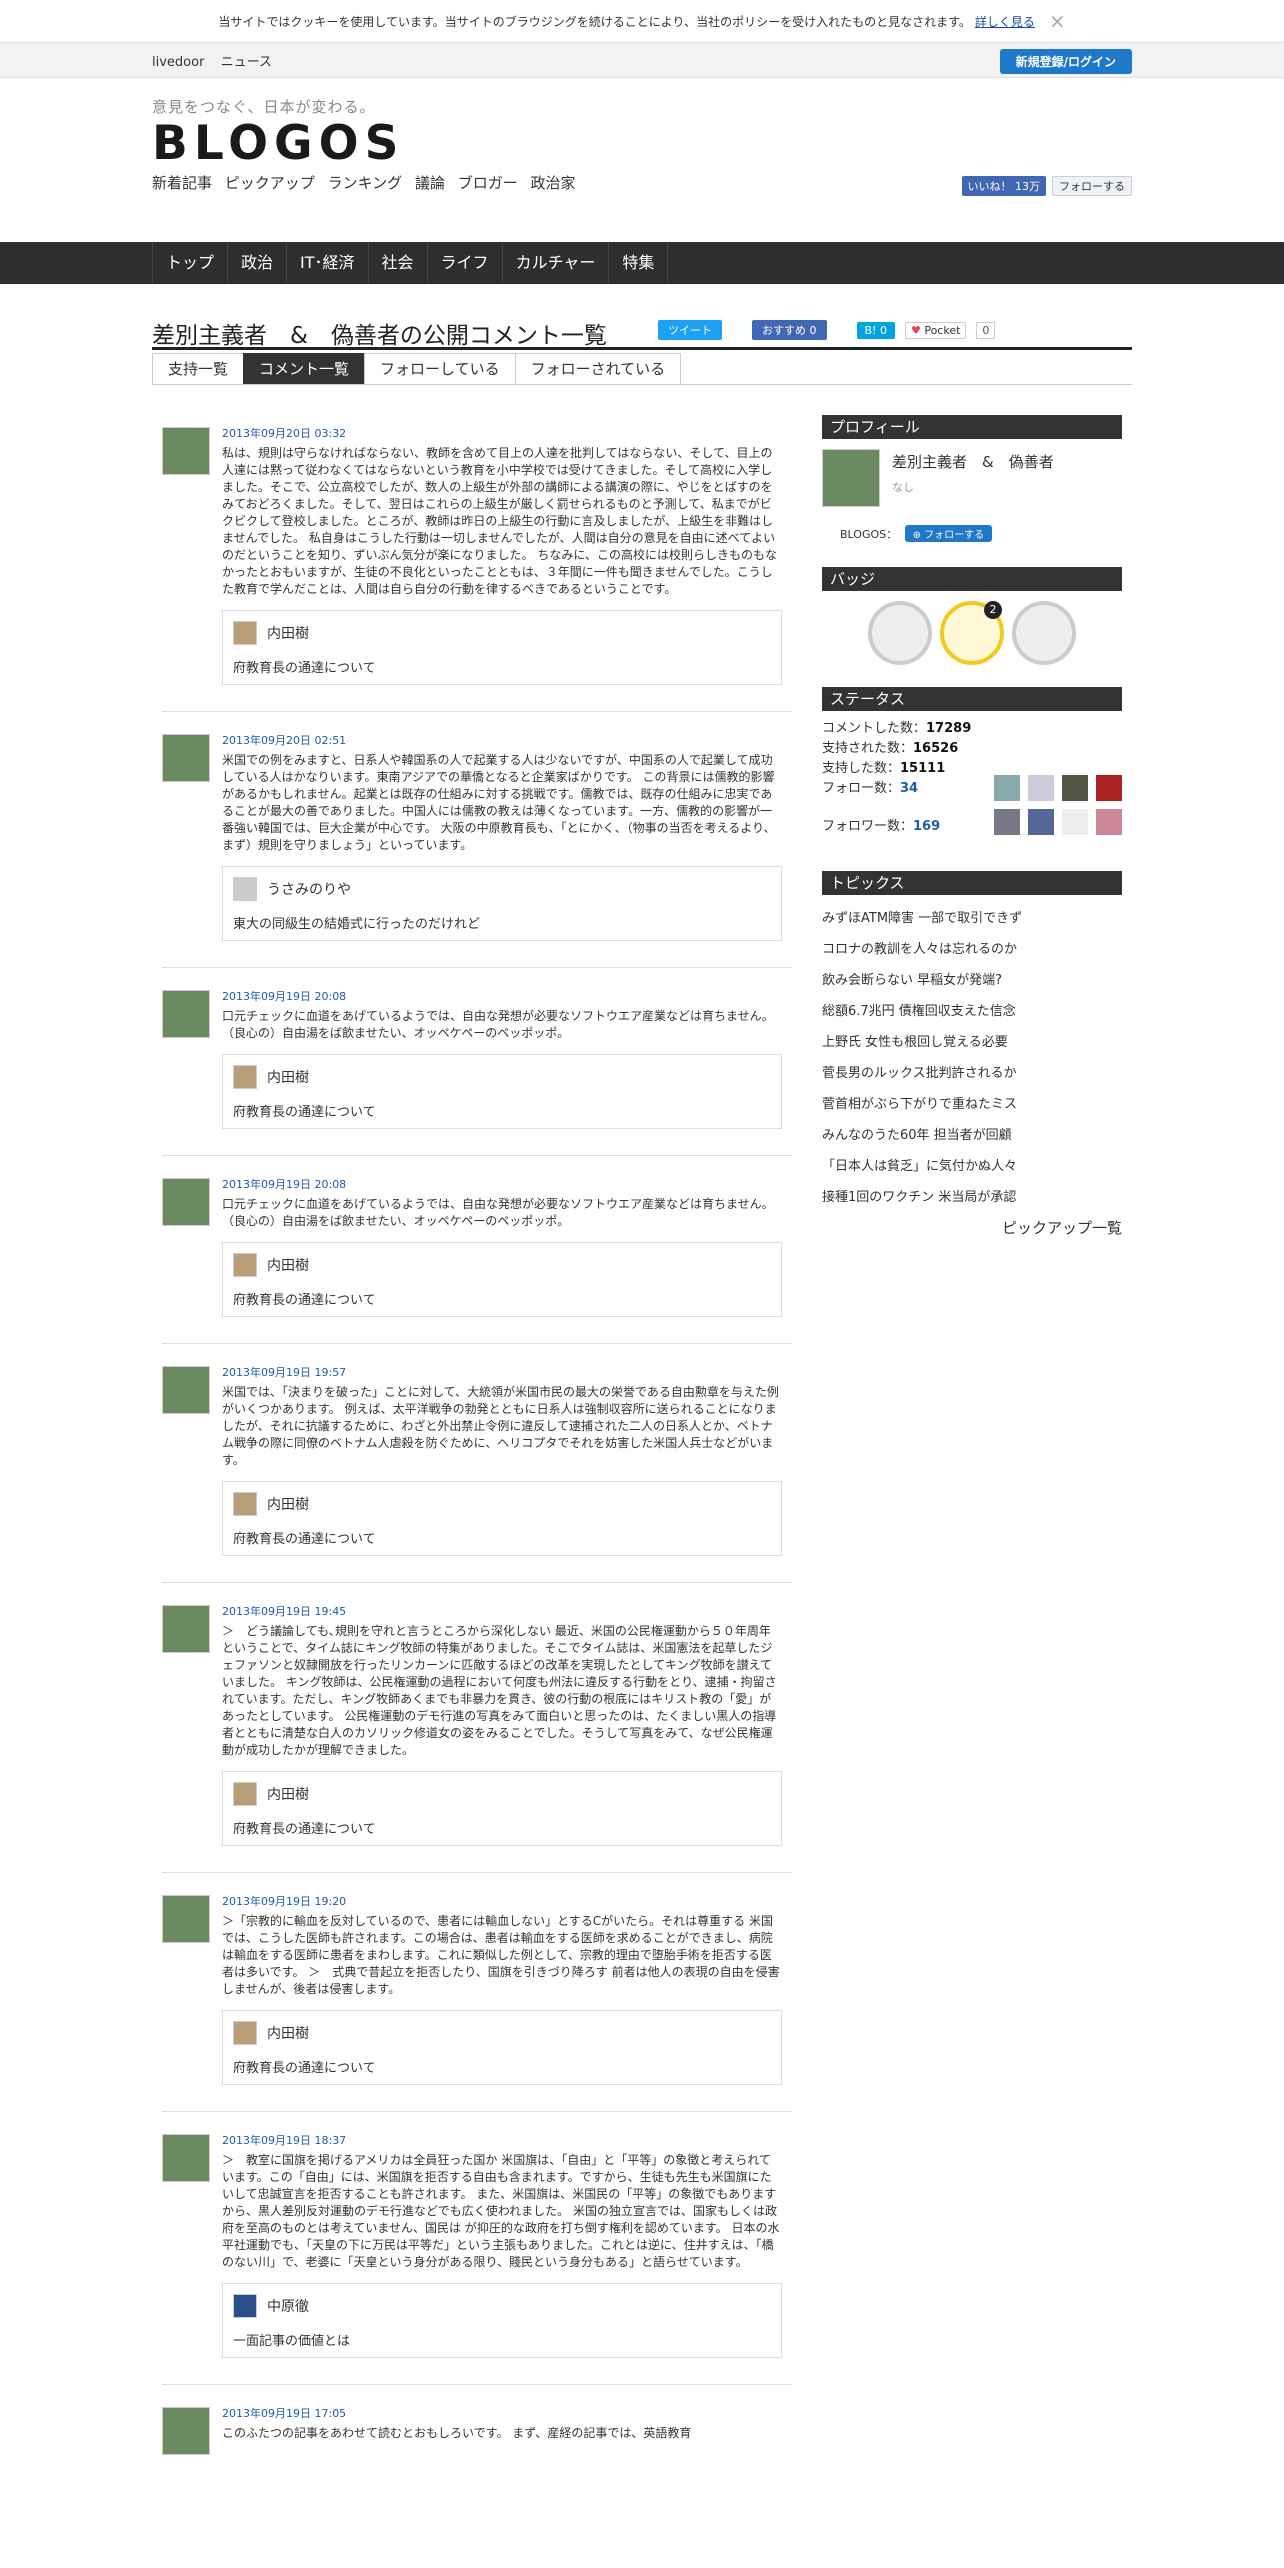  What do you see at coordinates (397, 263) in the screenshot?
I see `nav-society: 社会` at bounding box center [397, 263].